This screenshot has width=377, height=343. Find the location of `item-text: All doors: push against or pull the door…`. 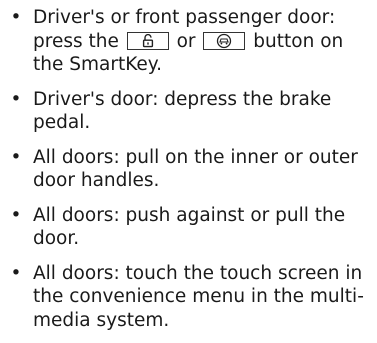

item-text: All doors: push against or pull the door… is located at coordinates (189, 227).